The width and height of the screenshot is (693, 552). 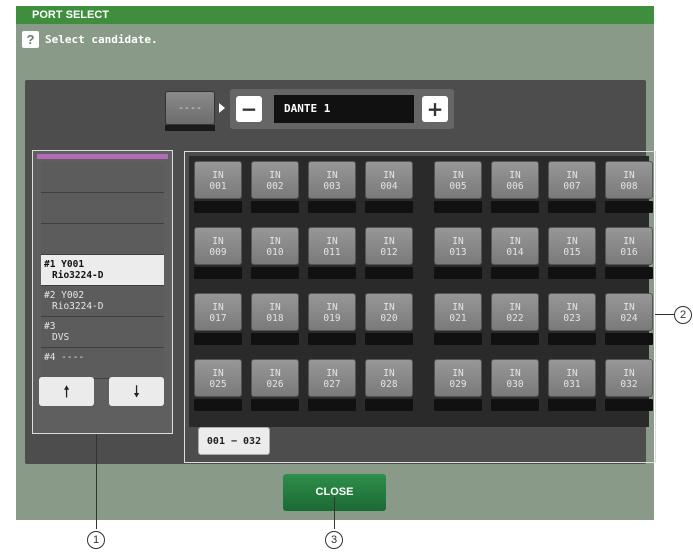 I want to click on channel-button-025: IN 025, so click(x=218, y=385).